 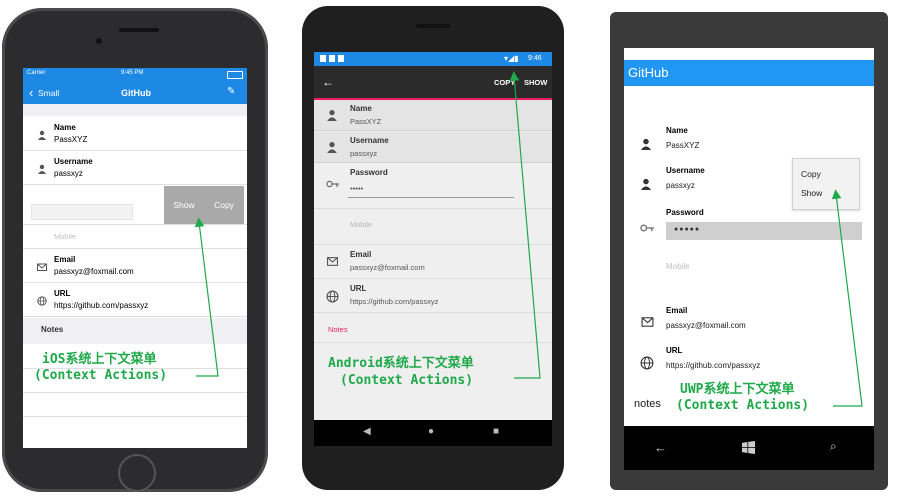 I want to click on back-chevron-icon: ‹, so click(x=31, y=92).